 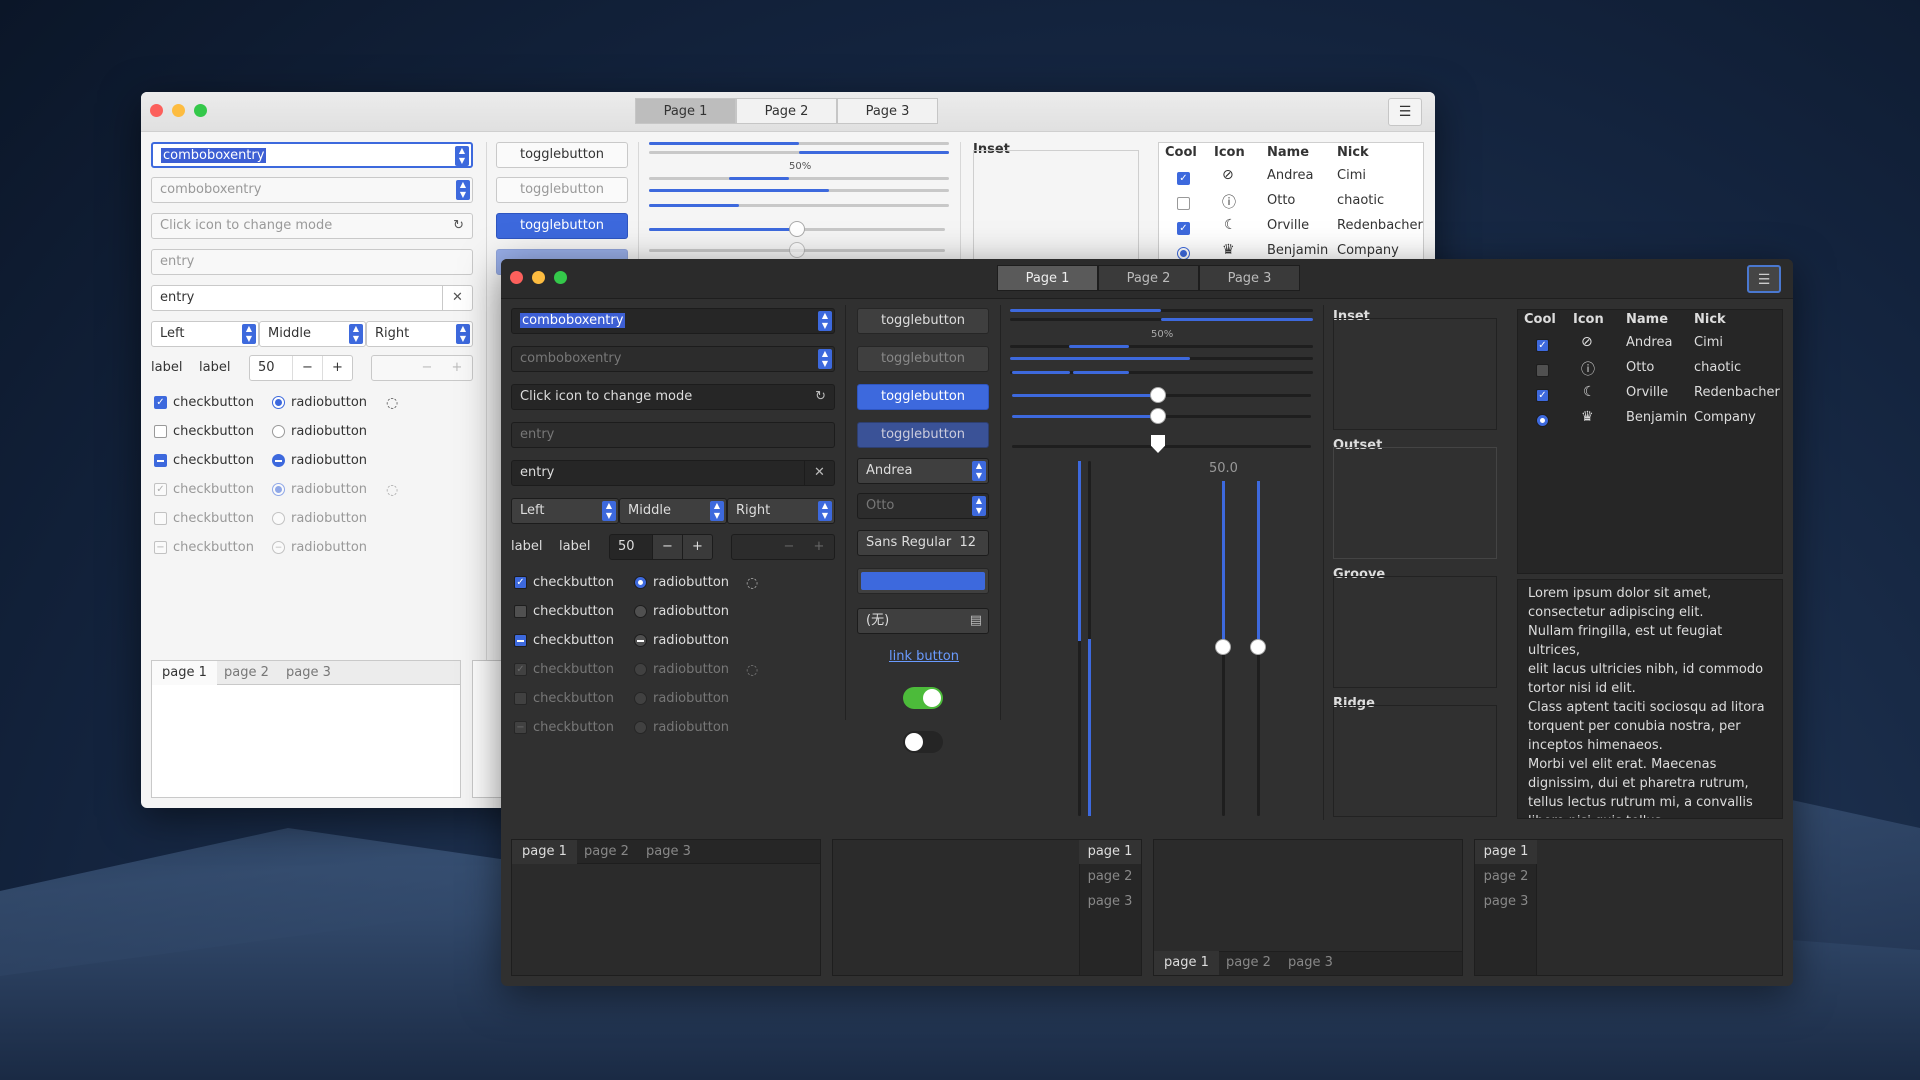 I want to click on font-button: Sans Regular 12, so click(x=923, y=543).